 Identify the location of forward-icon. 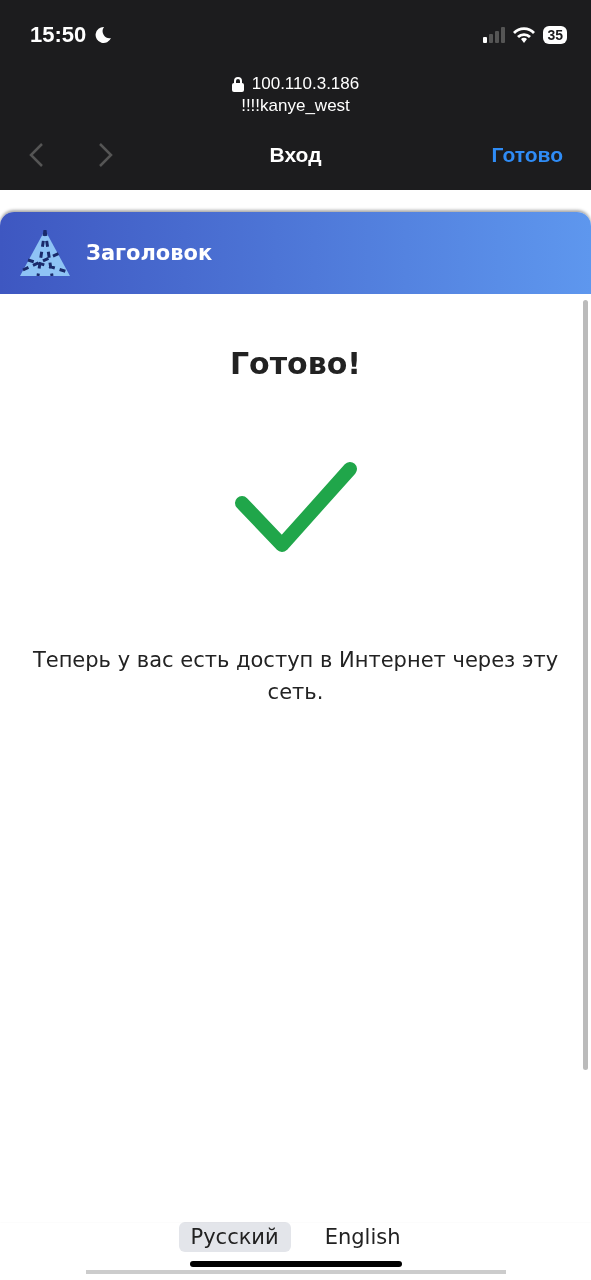
(106, 155).